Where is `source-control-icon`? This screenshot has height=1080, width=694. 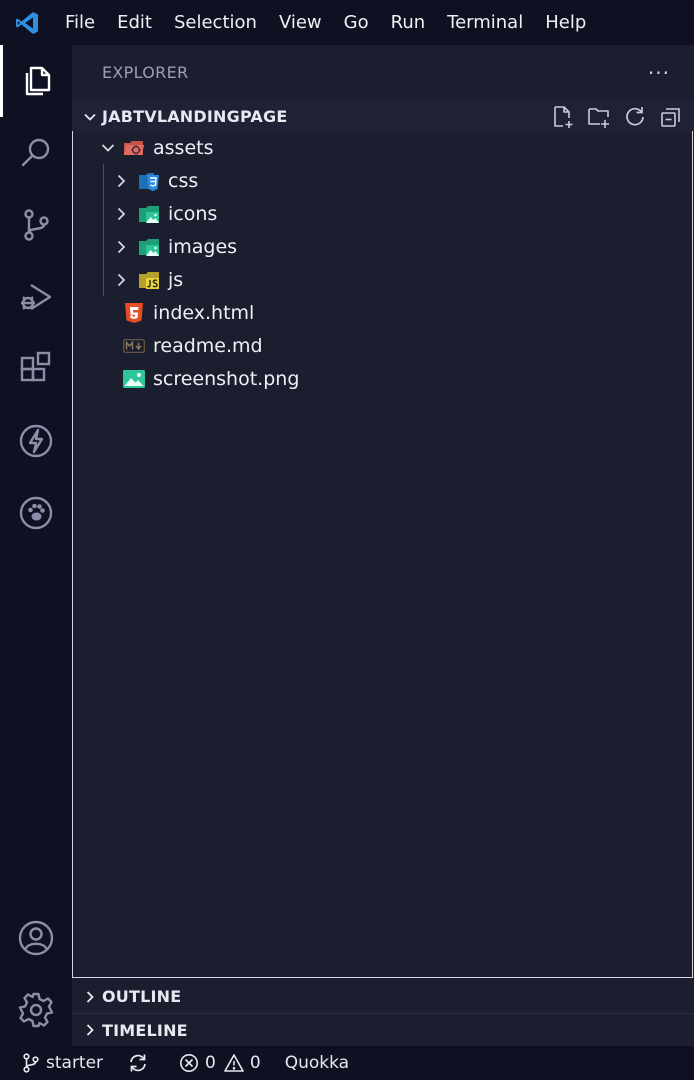 source-control-icon is located at coordinates (36, 225).